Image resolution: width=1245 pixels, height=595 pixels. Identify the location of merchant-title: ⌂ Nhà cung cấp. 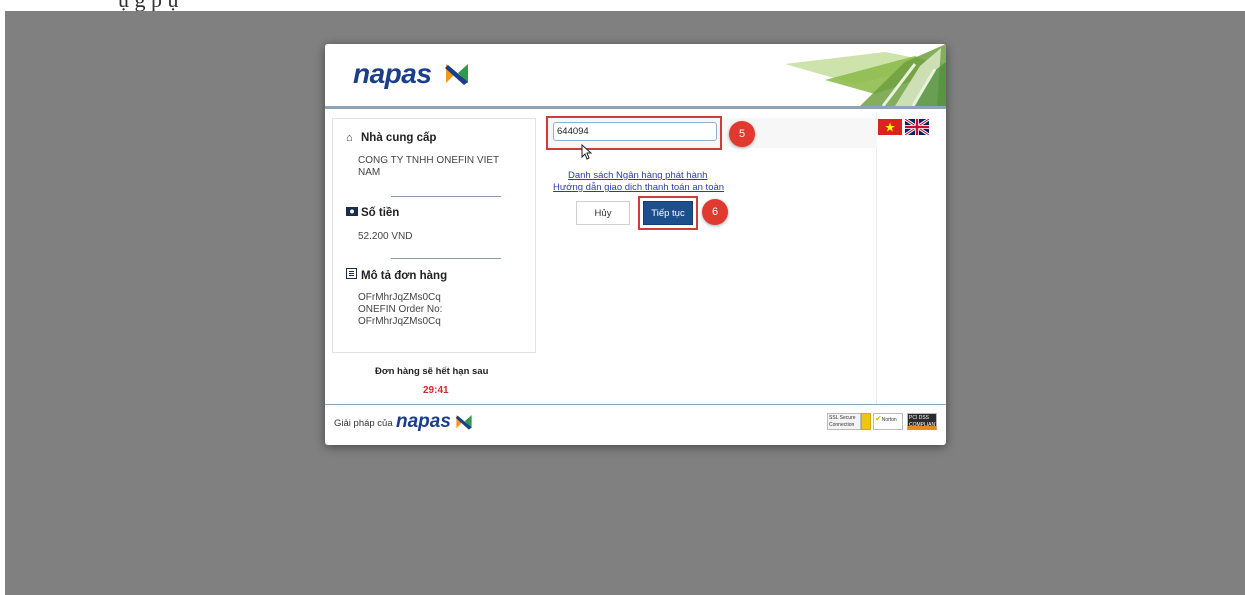
(391, 138).